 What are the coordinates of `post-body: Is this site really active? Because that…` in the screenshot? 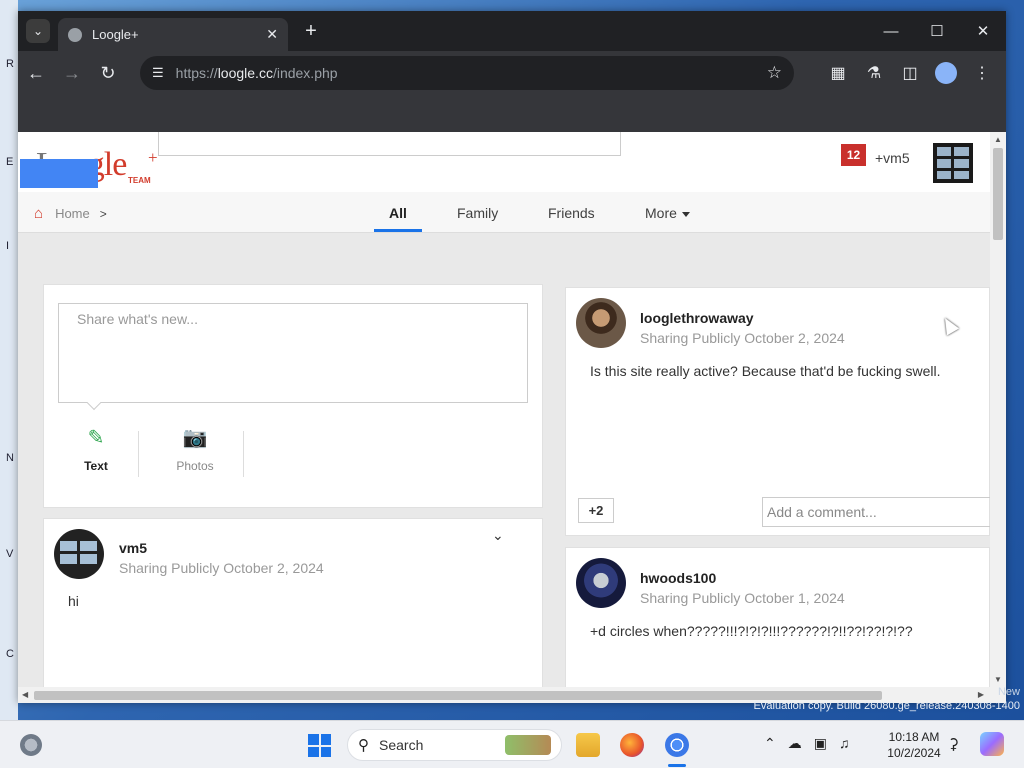 It's located at (765, 371).